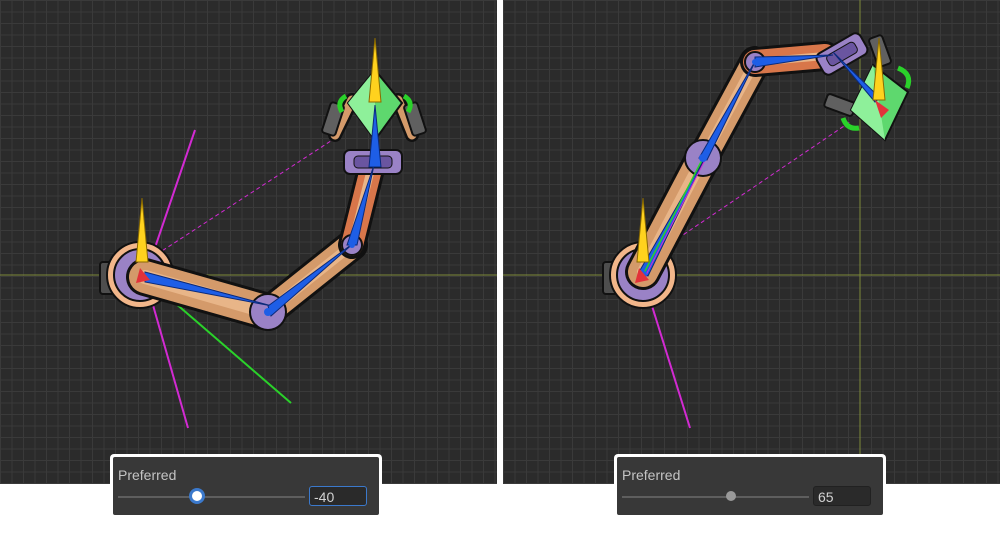 This screenshot has width=1000, height=538. I want to click on bone-chain, so click(261, 210).